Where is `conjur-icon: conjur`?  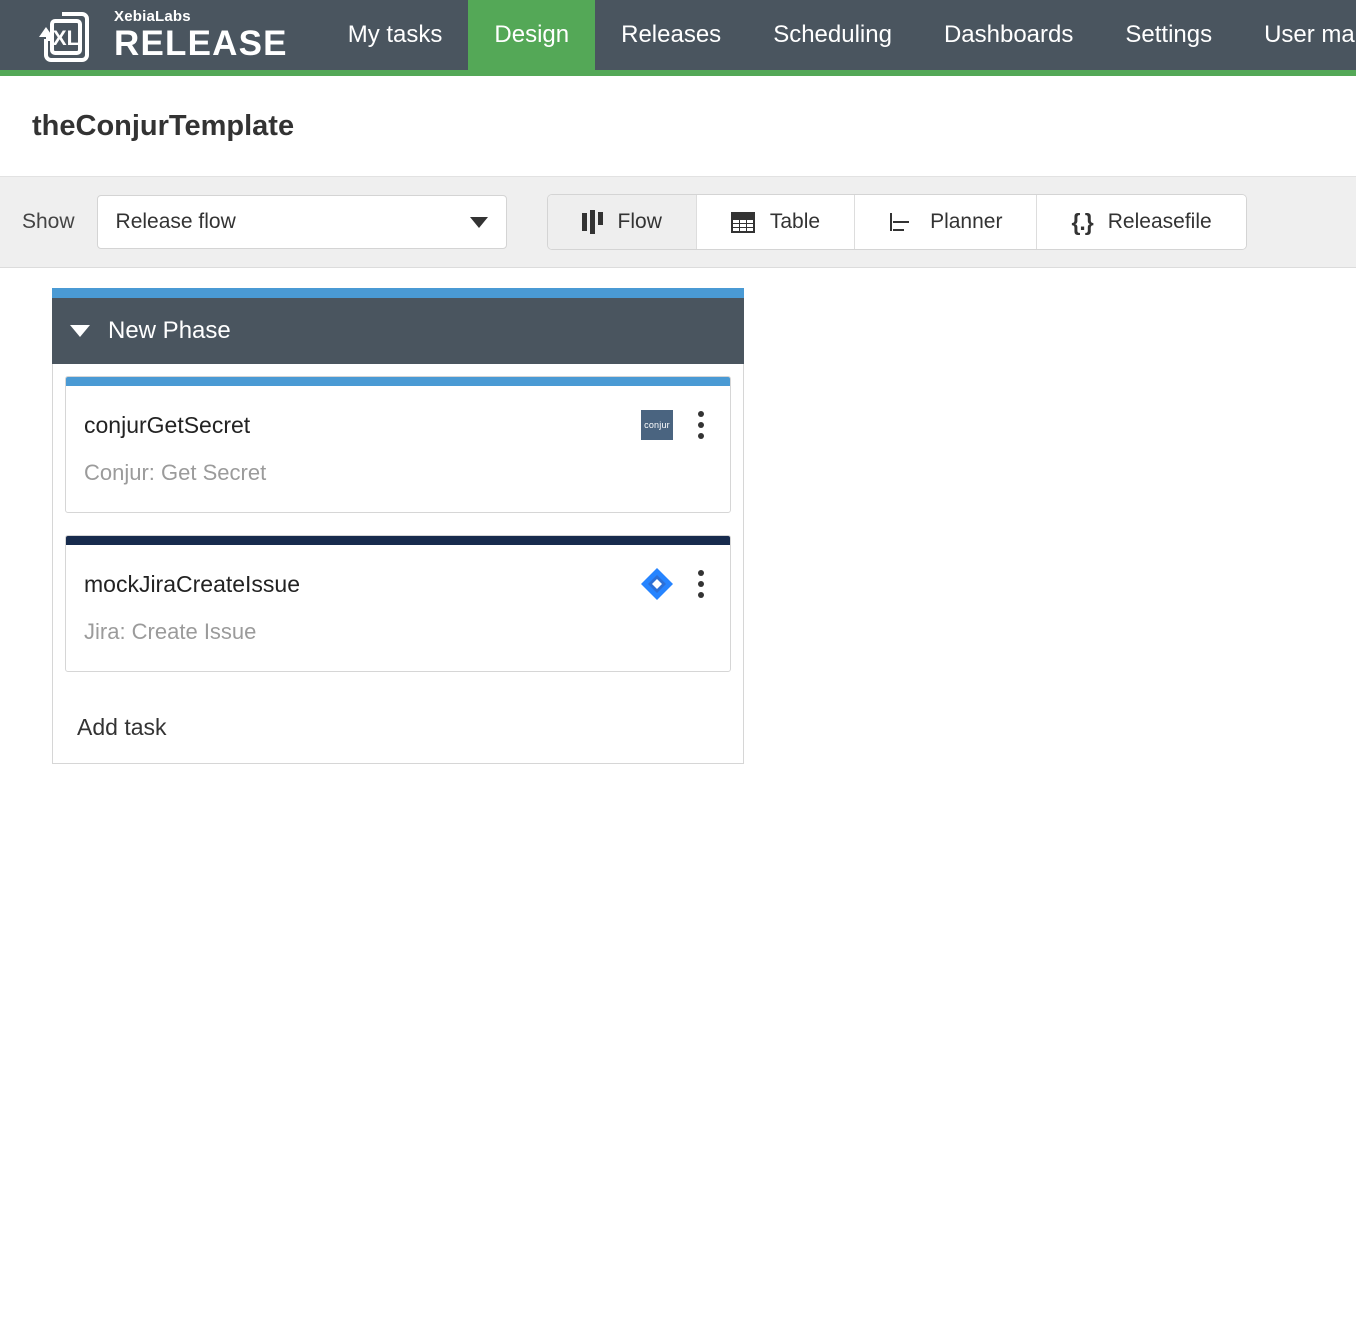
conjur-icon: conjur is located at coordinates (657, 425).